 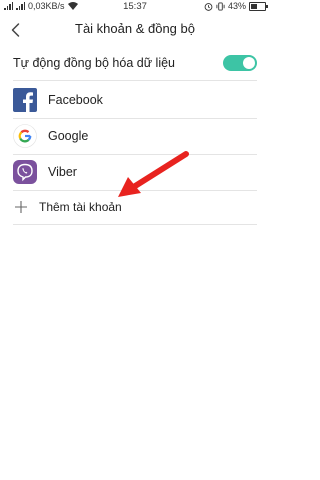 I want to click on auto-sync-toggle, so click(x=240, y=63).